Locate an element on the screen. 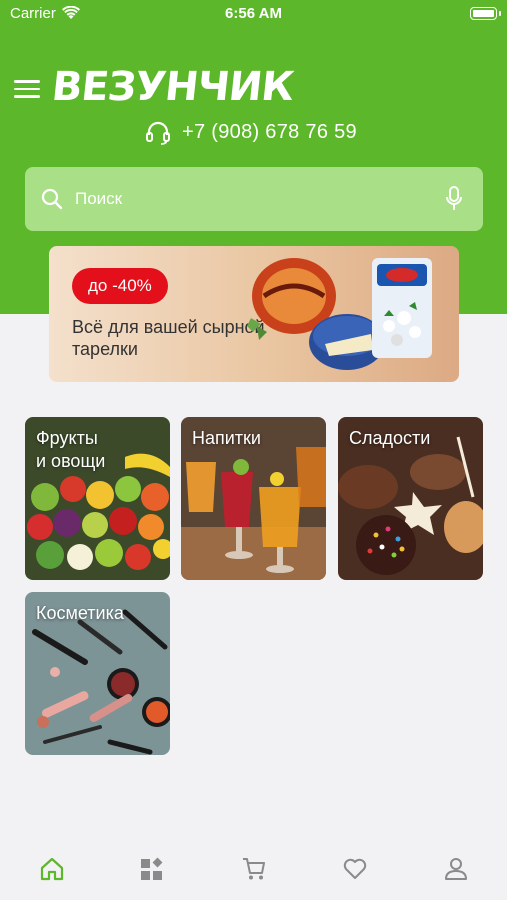 Image resolution: width=507 pixels, height=900 pixels. category-tile-fruits: Фрукты и овощи is located at coordinates (97, 498).